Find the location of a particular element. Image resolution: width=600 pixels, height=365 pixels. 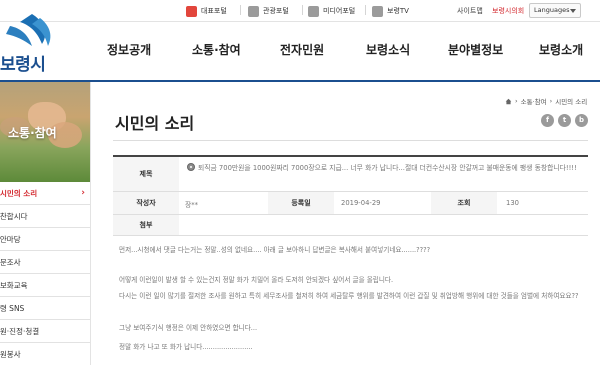

portal-link-tour: 관광포털 is located at coordinates (268, 11).